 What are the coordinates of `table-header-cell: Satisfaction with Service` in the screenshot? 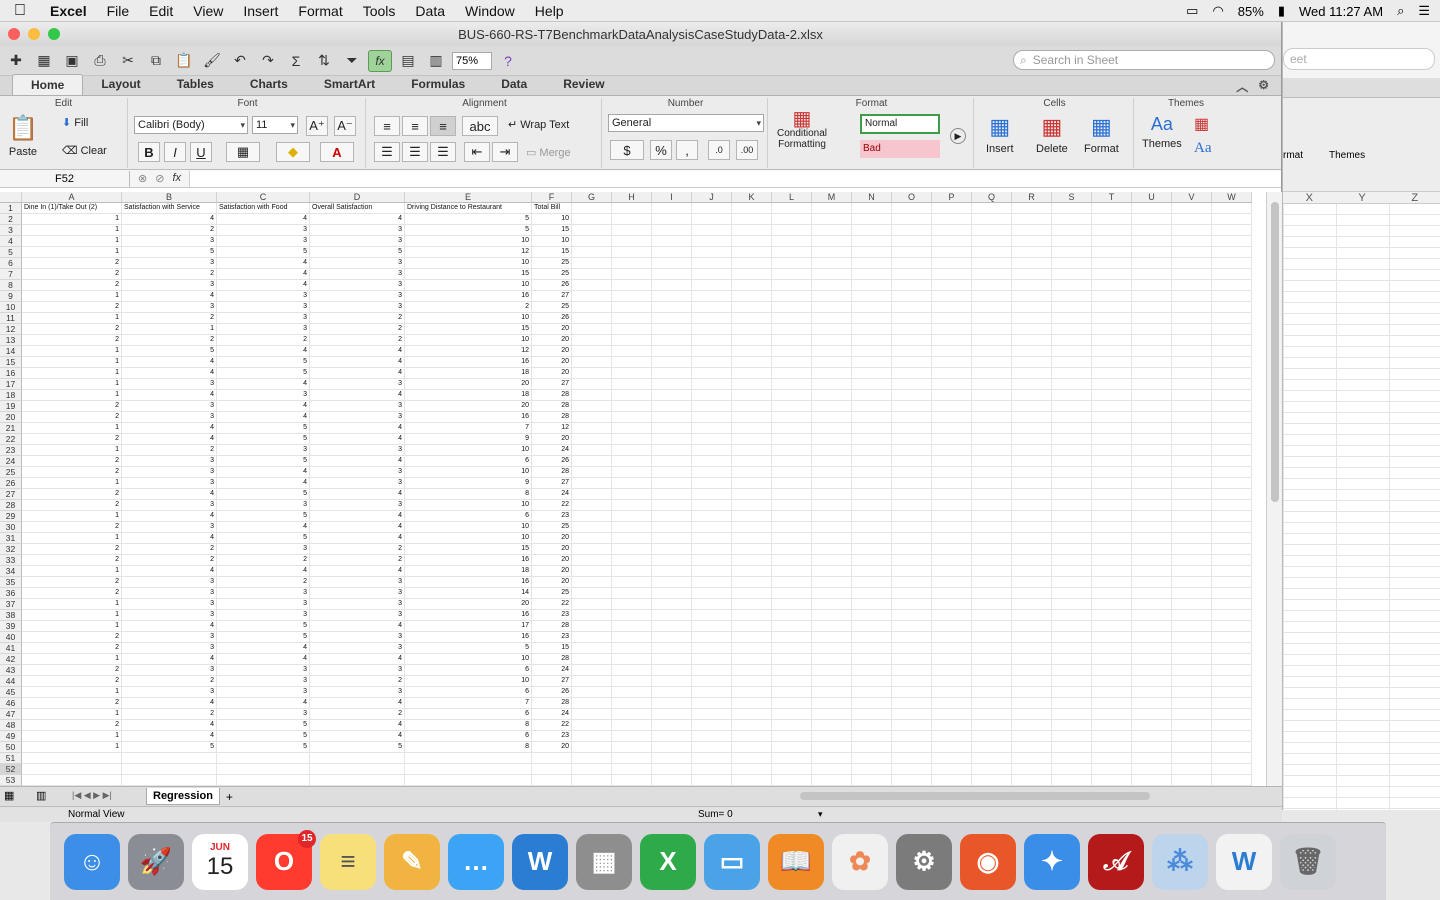 It's located at (169, 208).